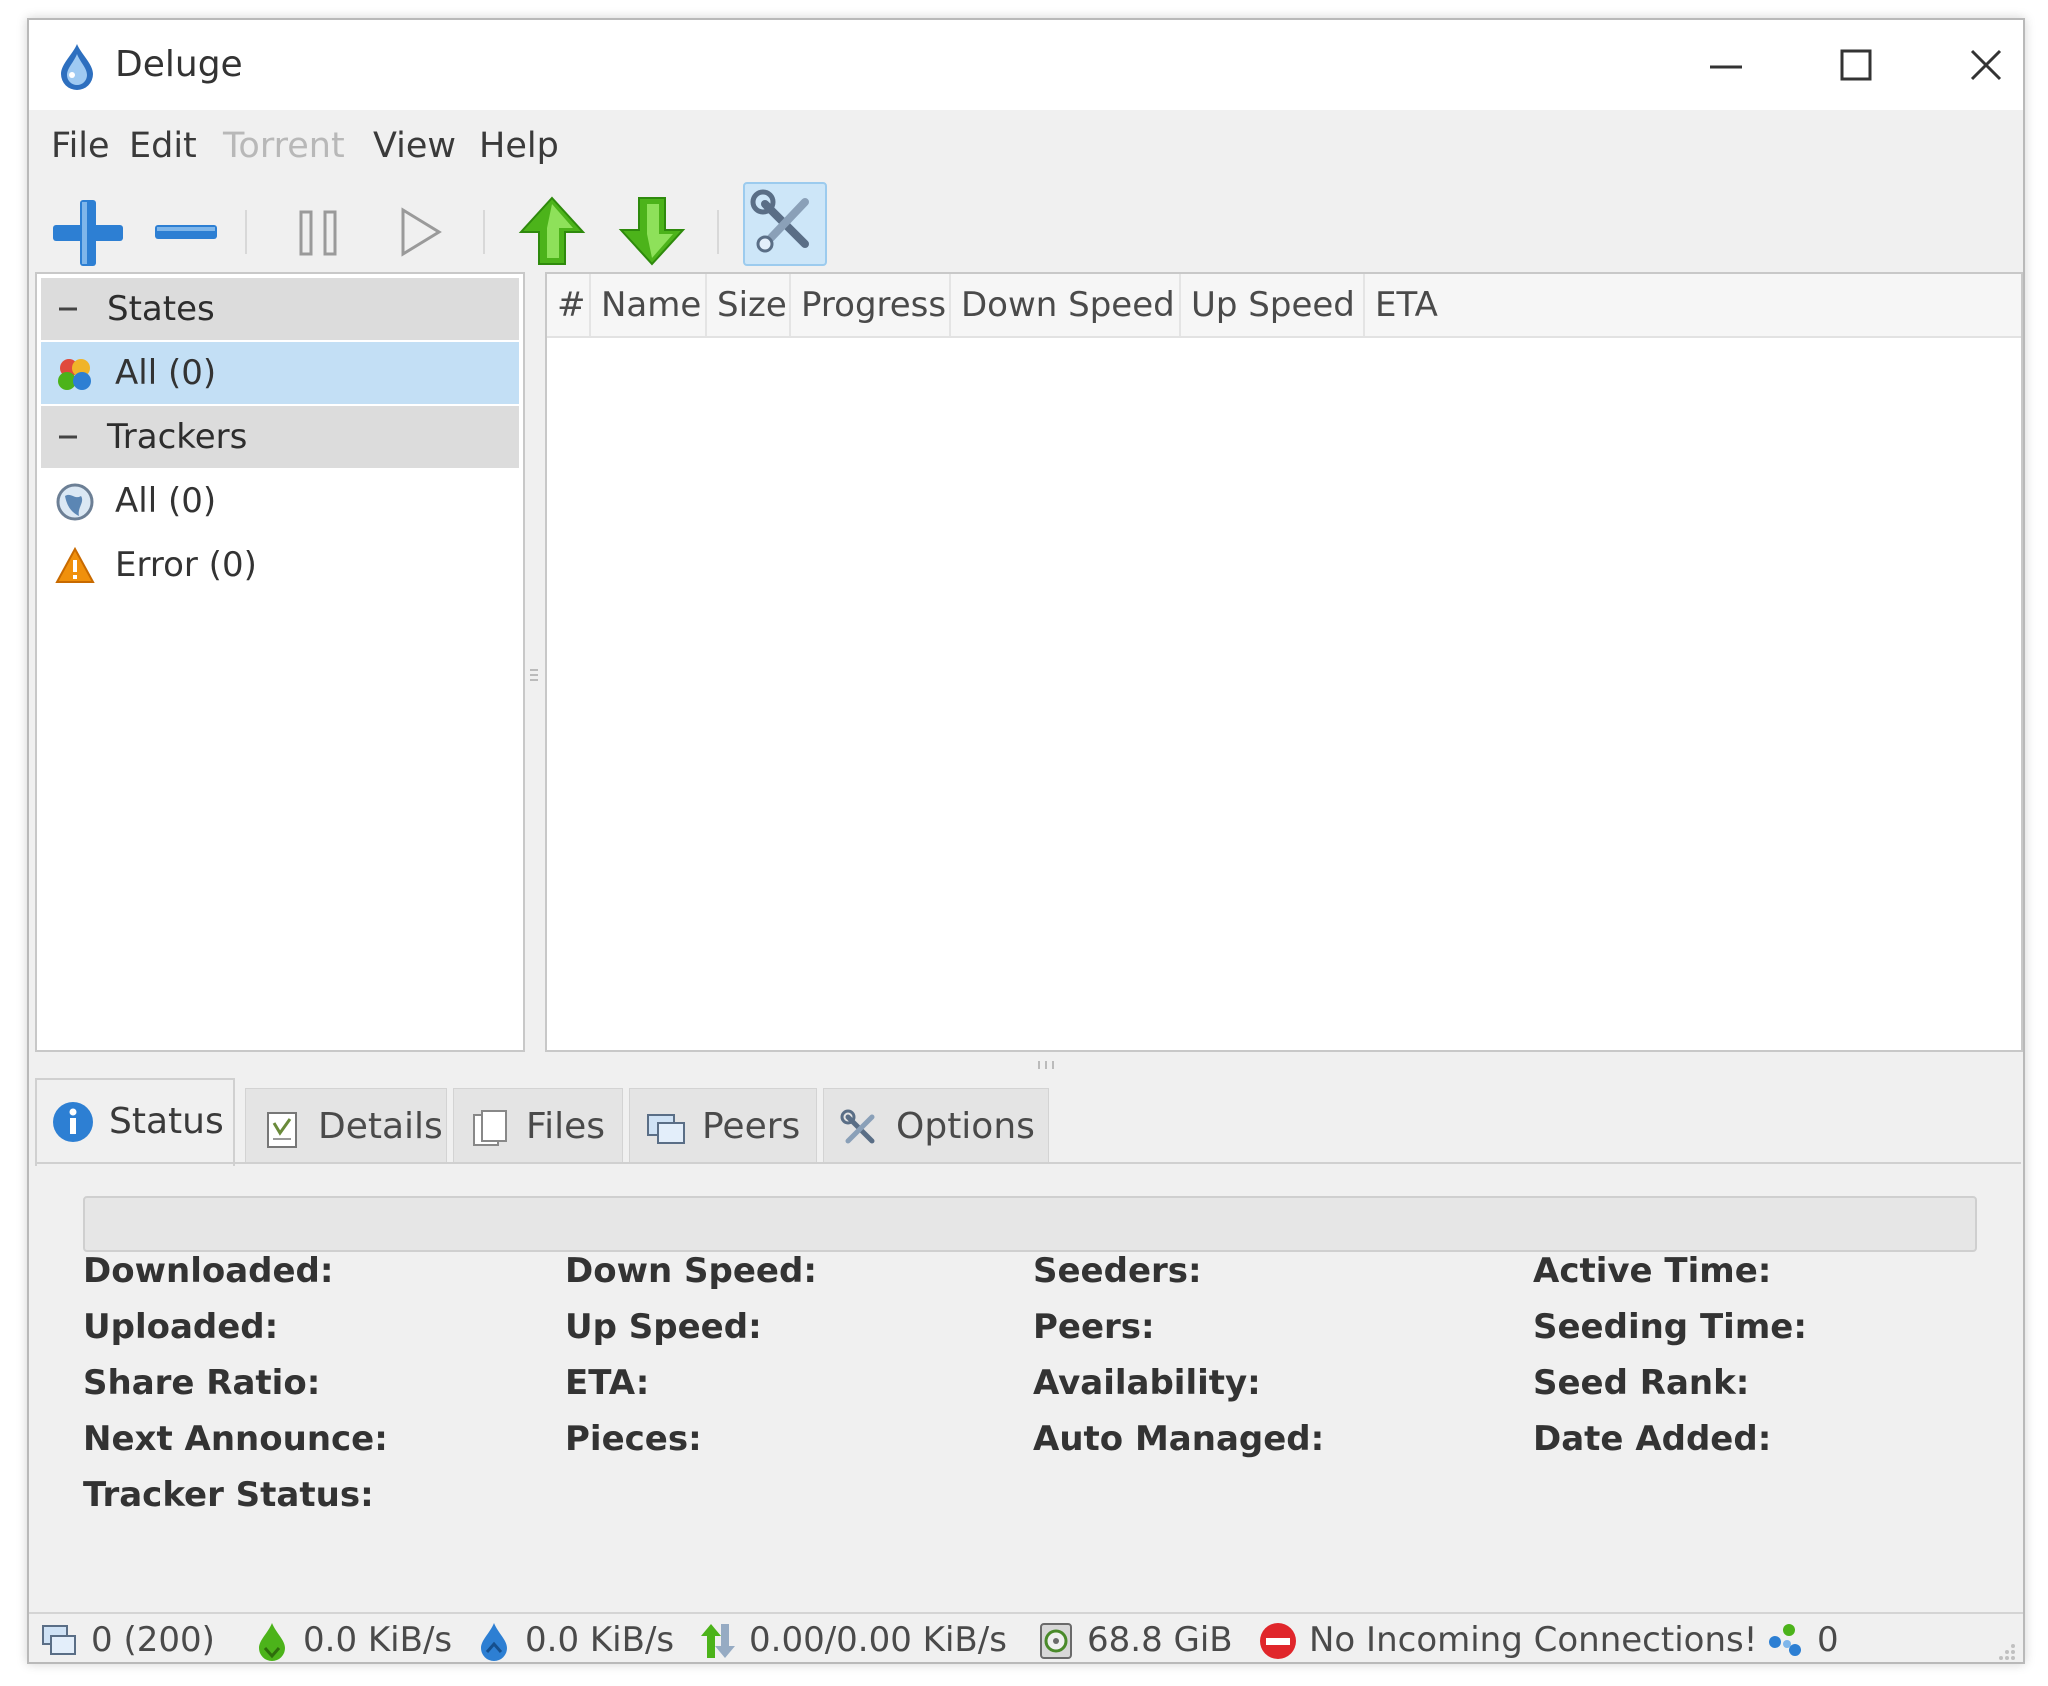  What do you see at coordinates (418, 231) in the screenshot?
I see `resume-button` at bounding box center [418, 231].